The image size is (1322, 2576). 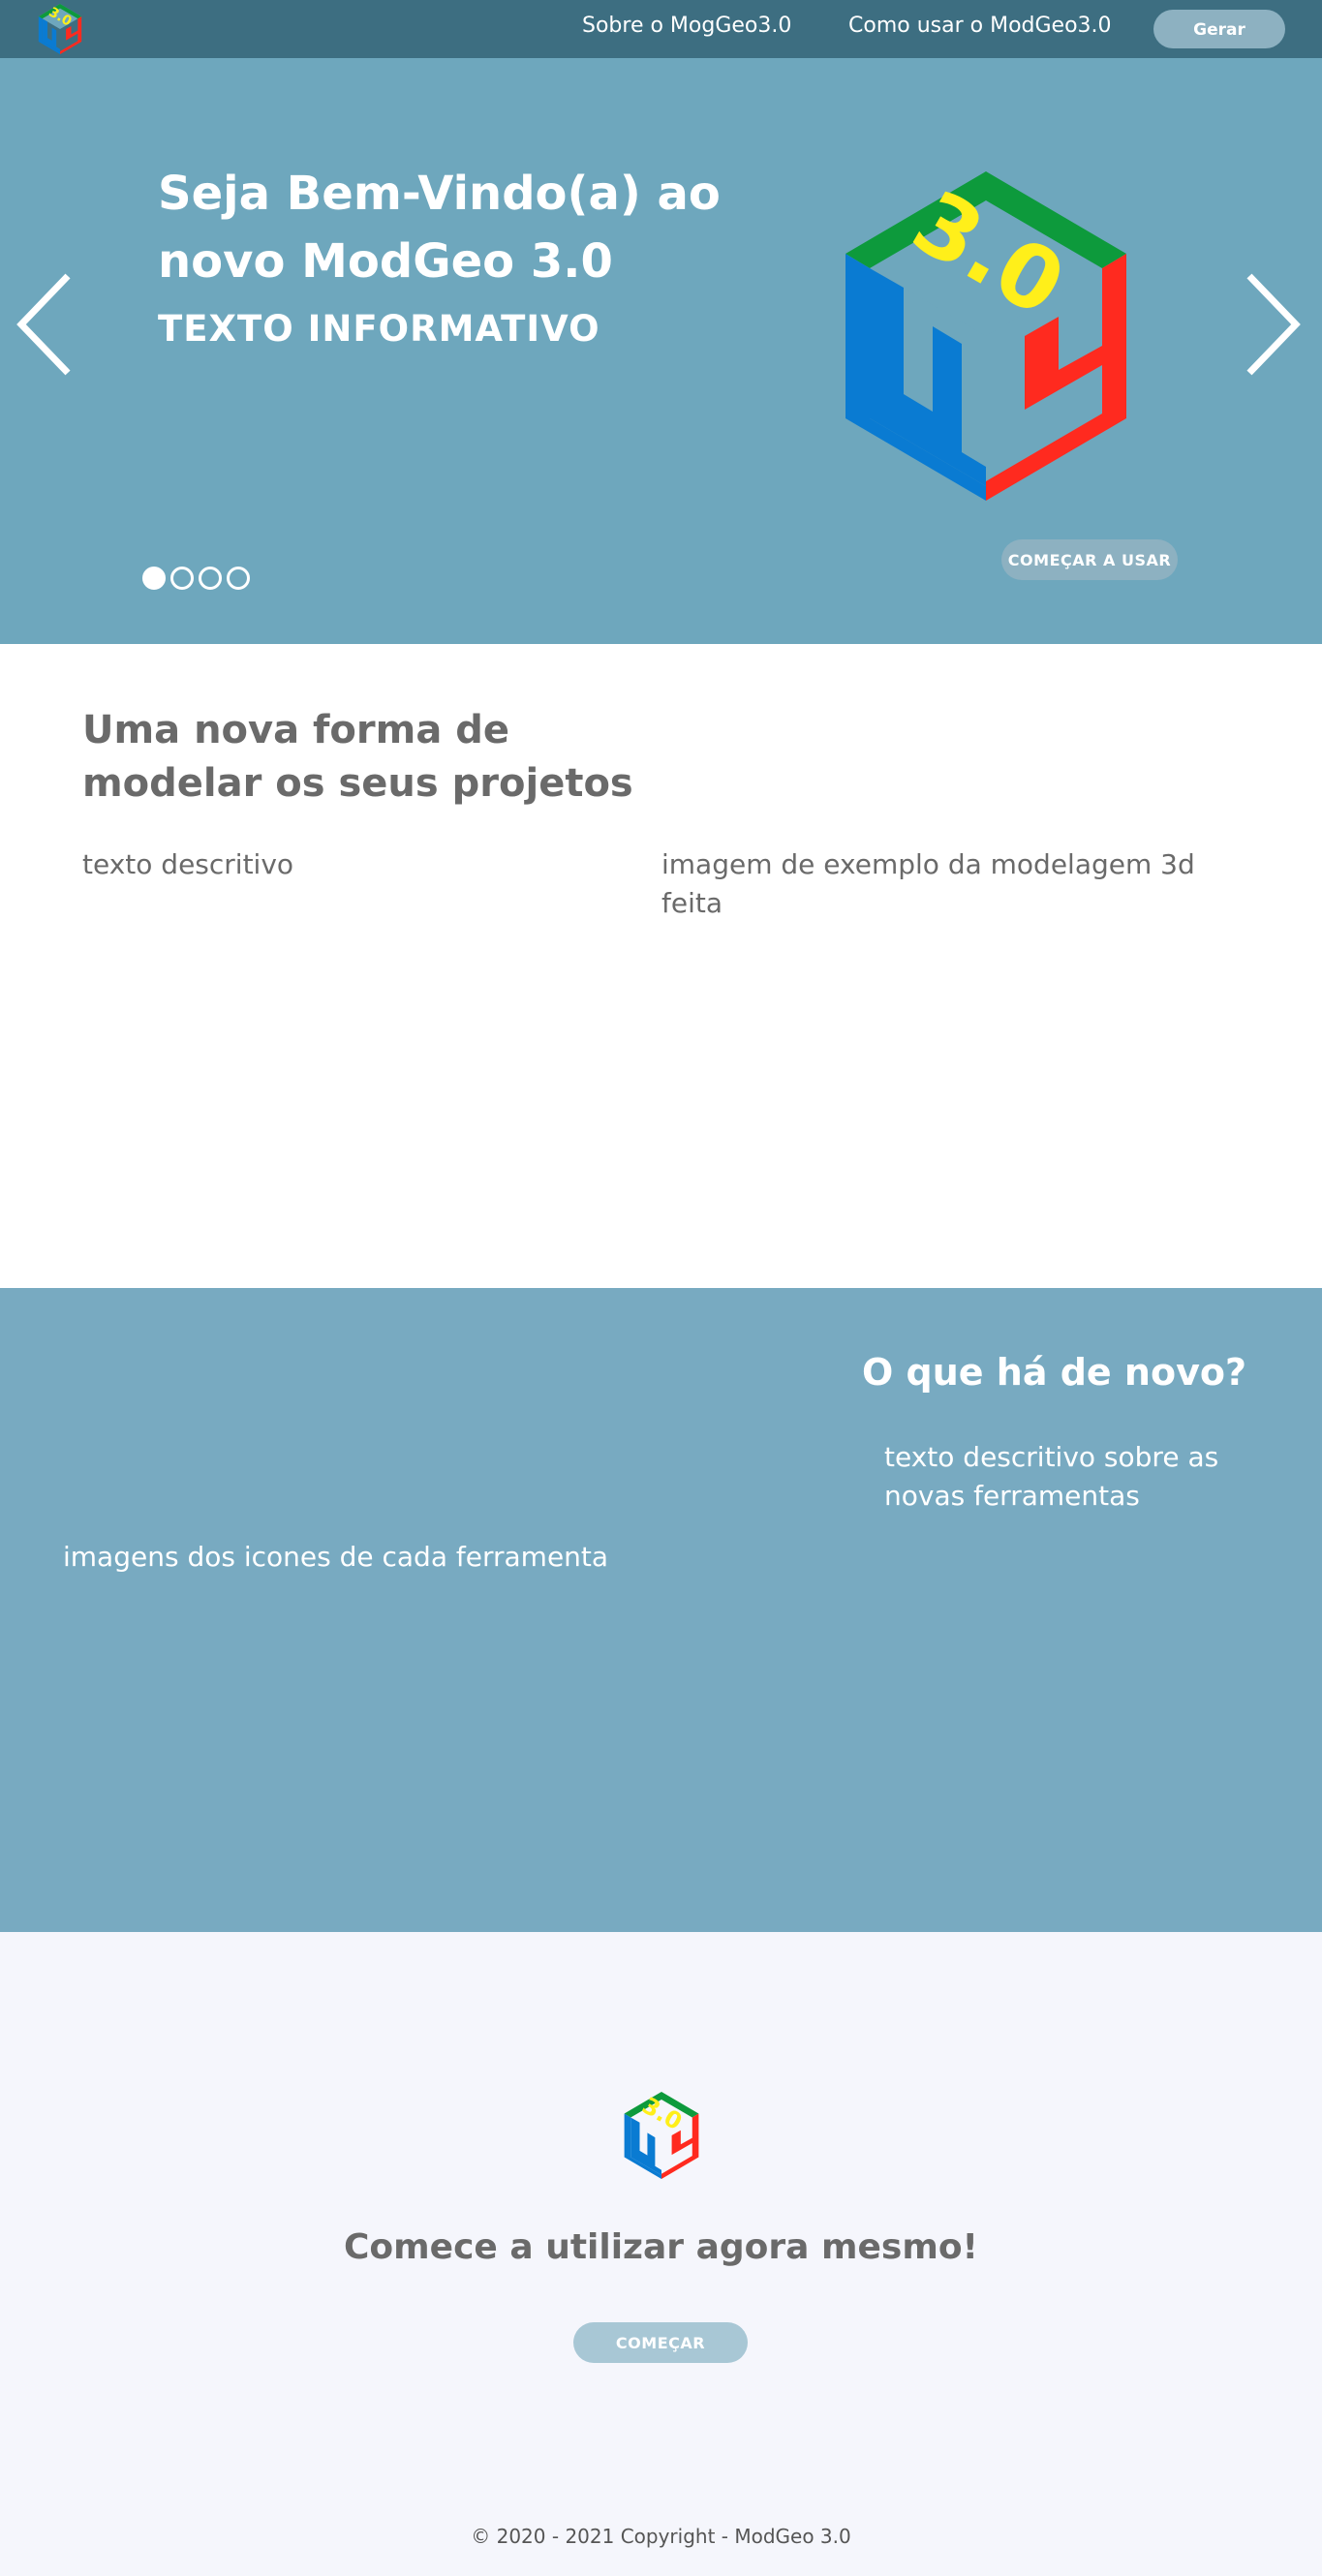 I want to click on comecar-button: COMEÇAR, so click(x=661, y=2342).